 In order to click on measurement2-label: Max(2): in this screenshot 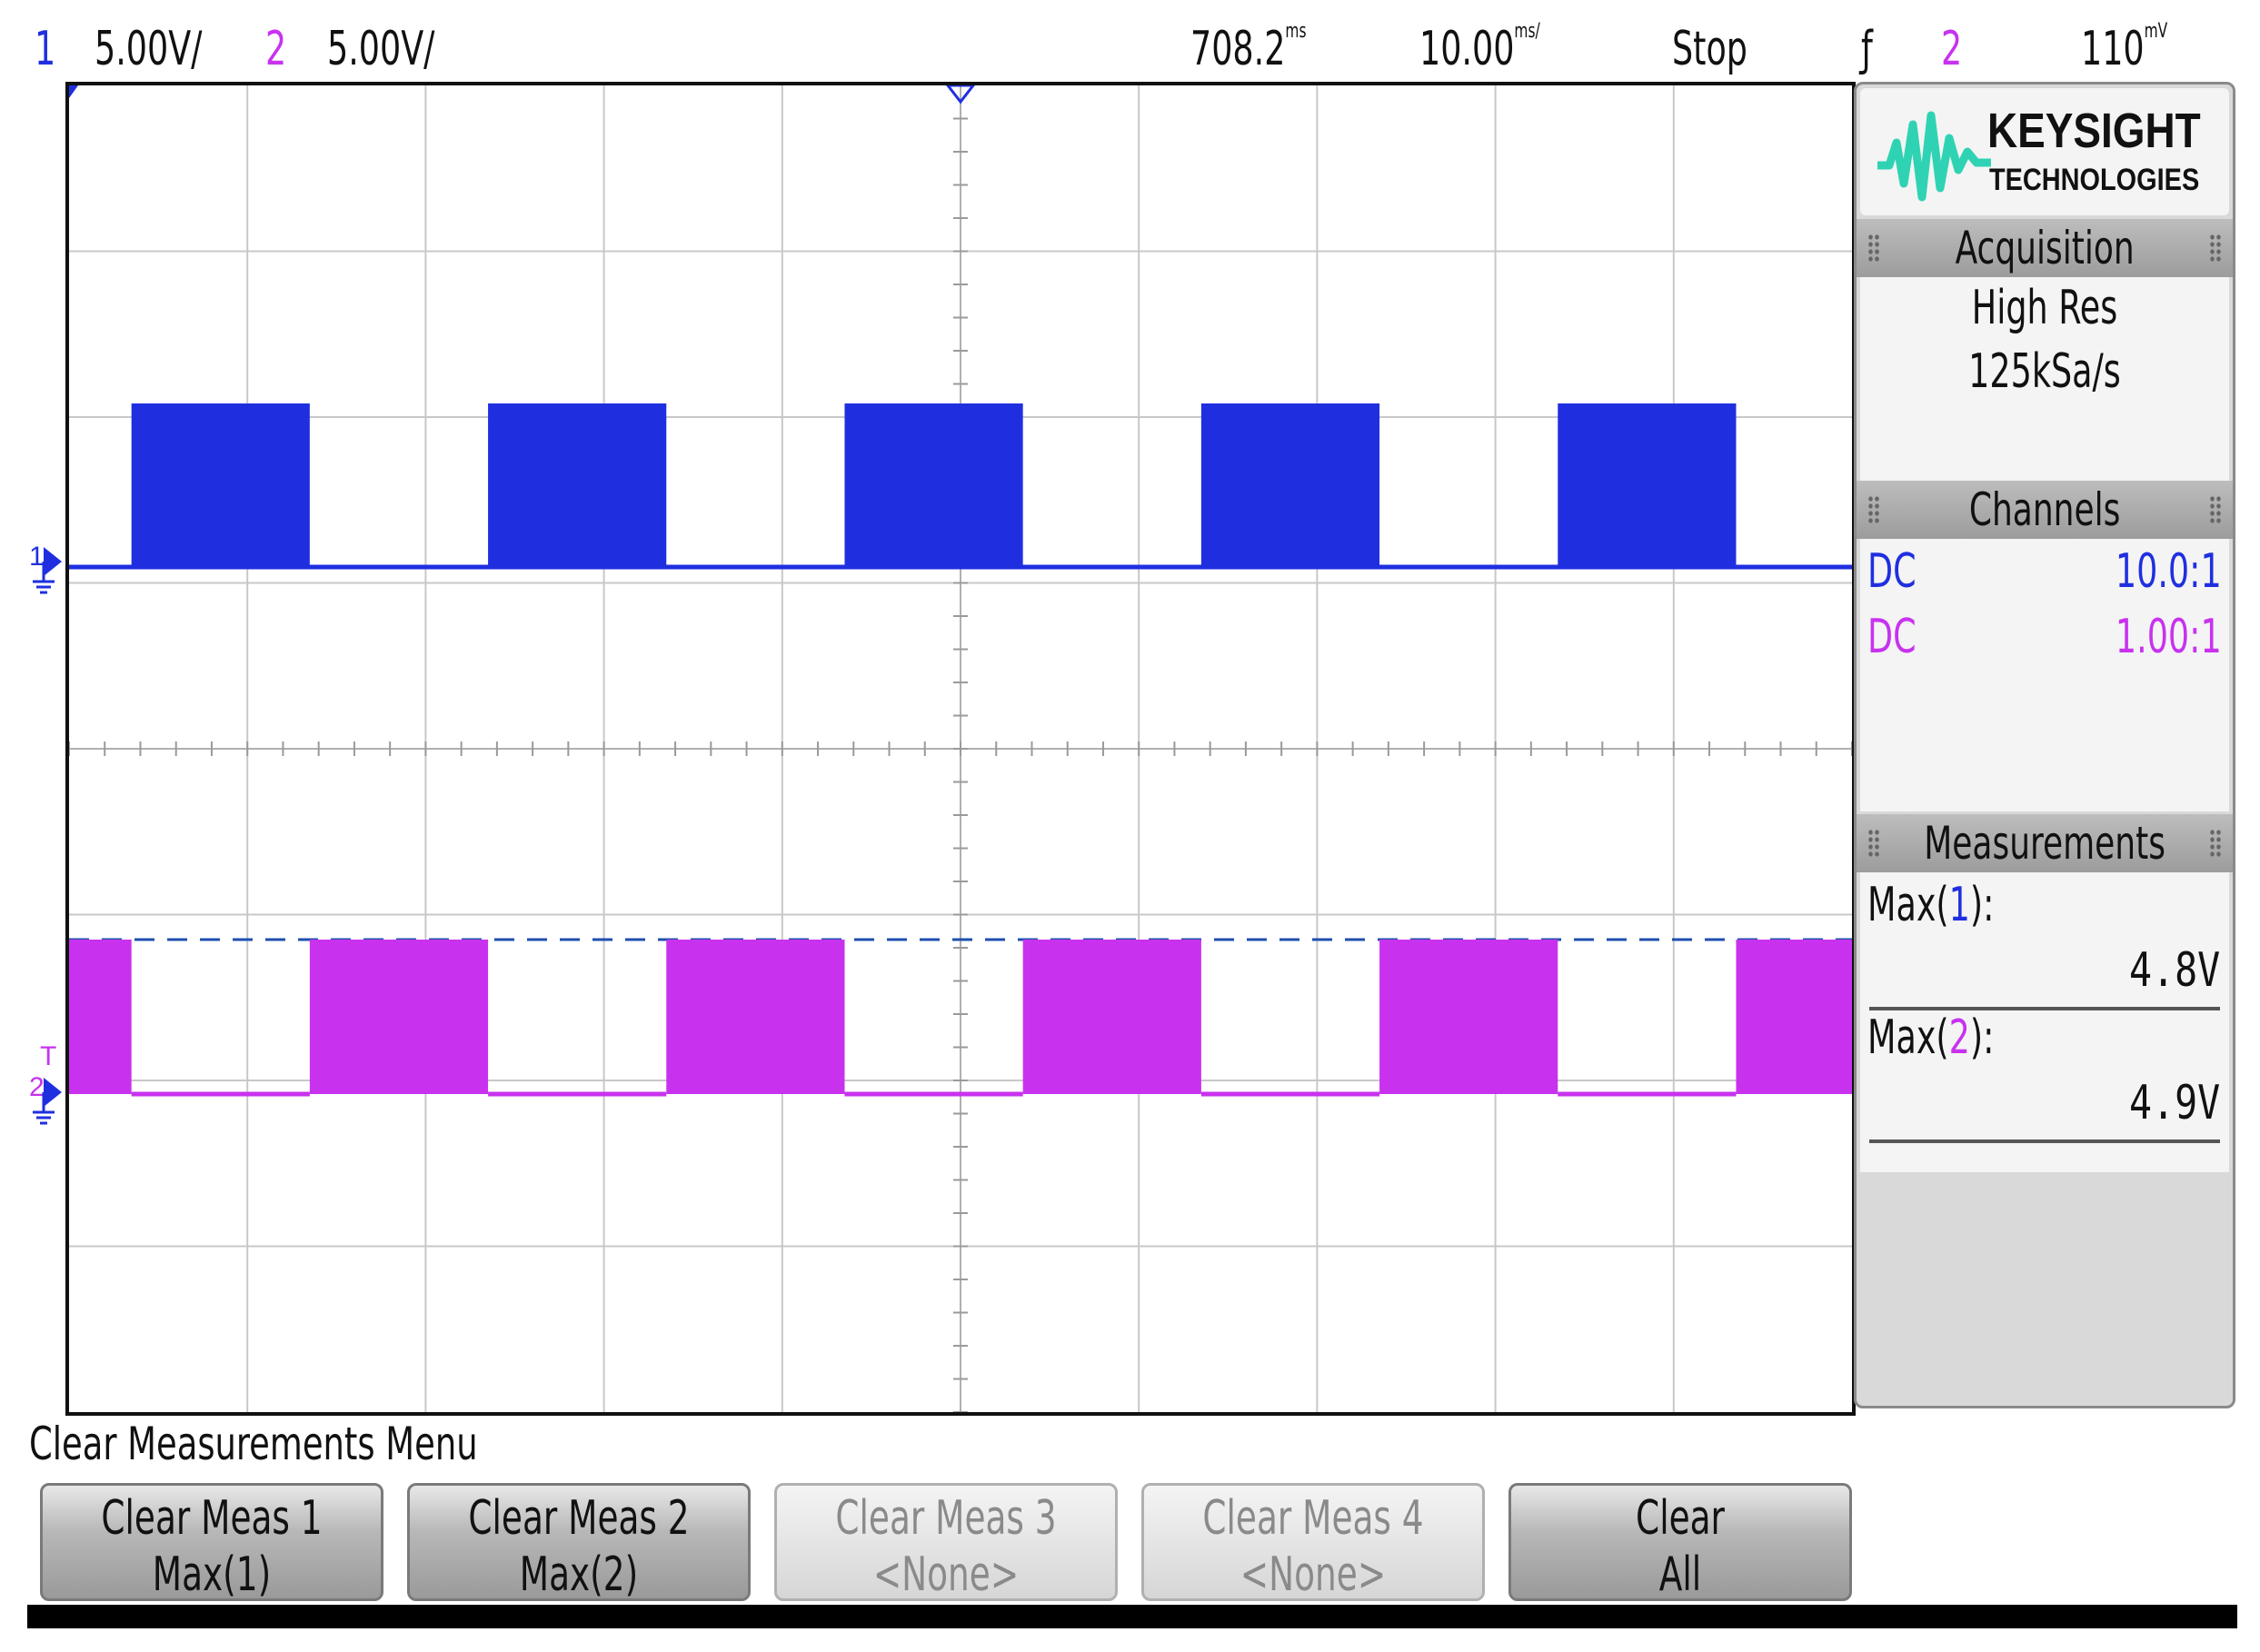, I will do `click(1930, 1037)`.